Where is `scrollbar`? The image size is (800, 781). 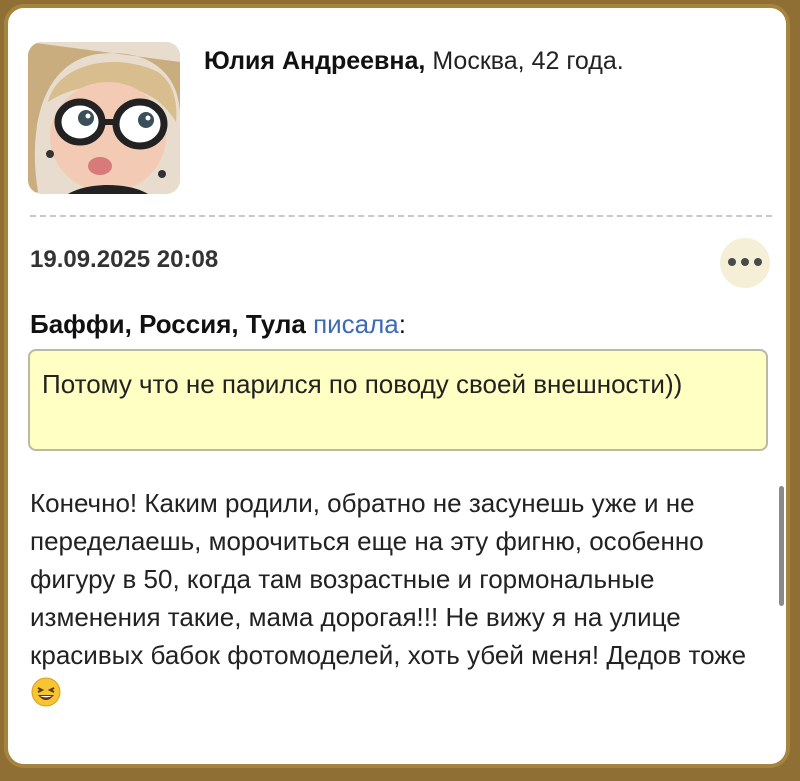
scrollbar is located at coordinates (781, 546).